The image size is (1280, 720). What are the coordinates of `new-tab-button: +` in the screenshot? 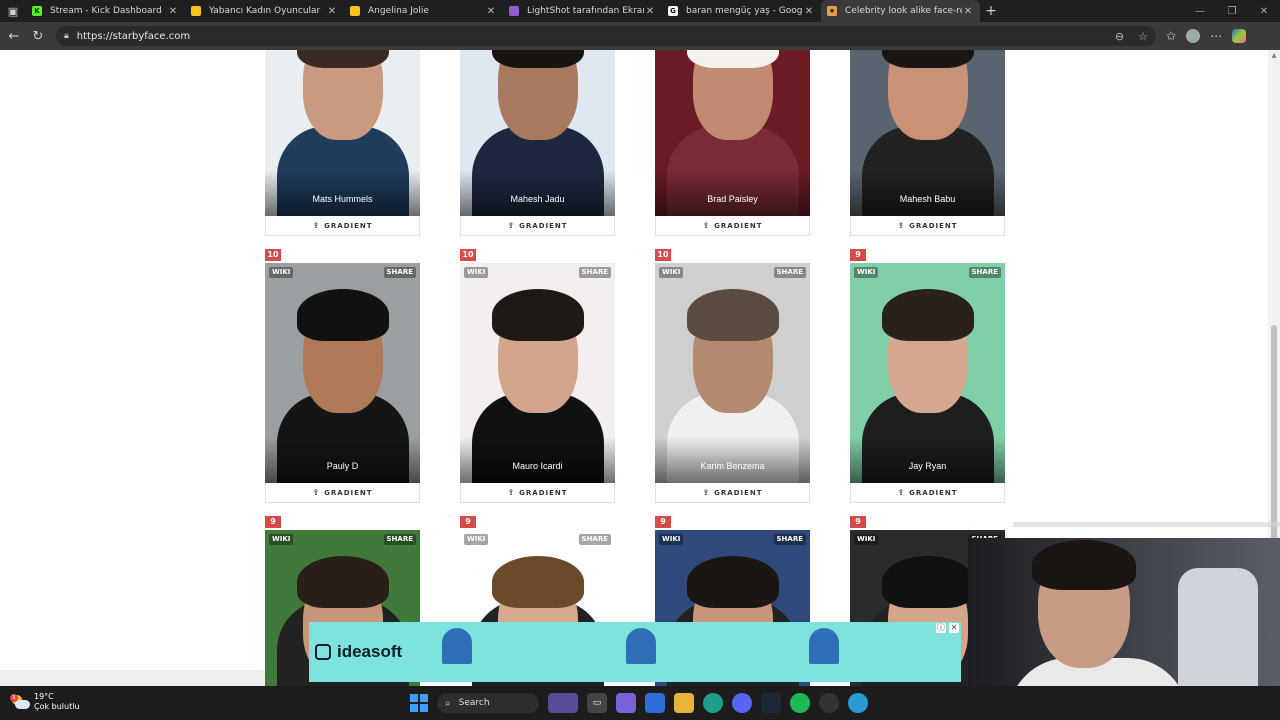 It's located at (991, 11).